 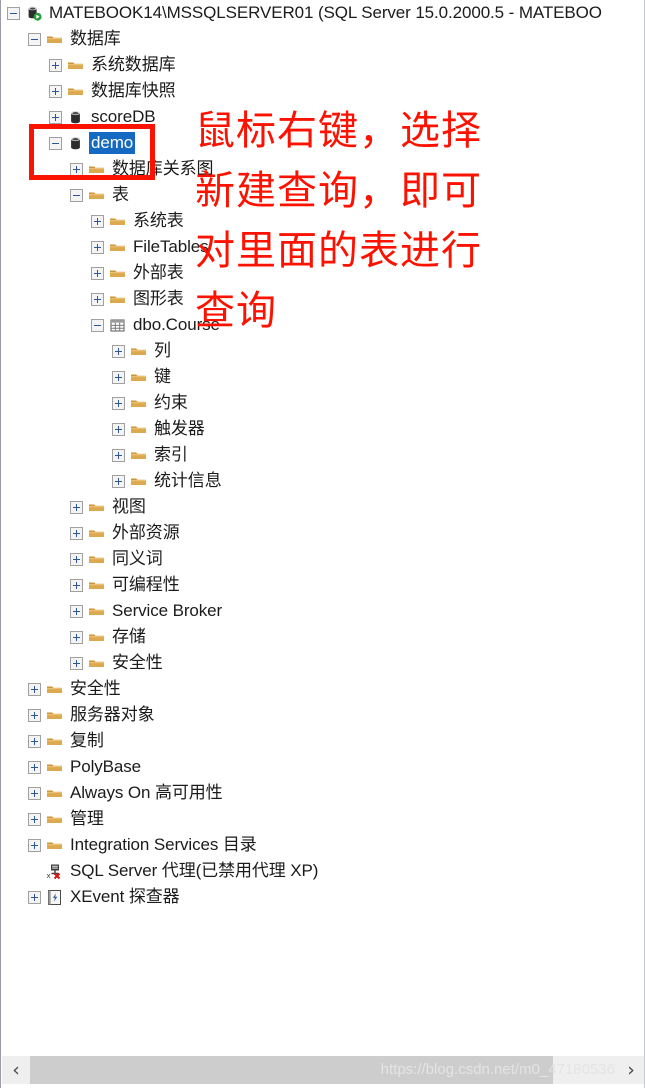 What do you see at coordinates (630, 1070) in the screenshot?
I see `scroll-right-arrow-icon: ›` at bounding box center [630, 1070].